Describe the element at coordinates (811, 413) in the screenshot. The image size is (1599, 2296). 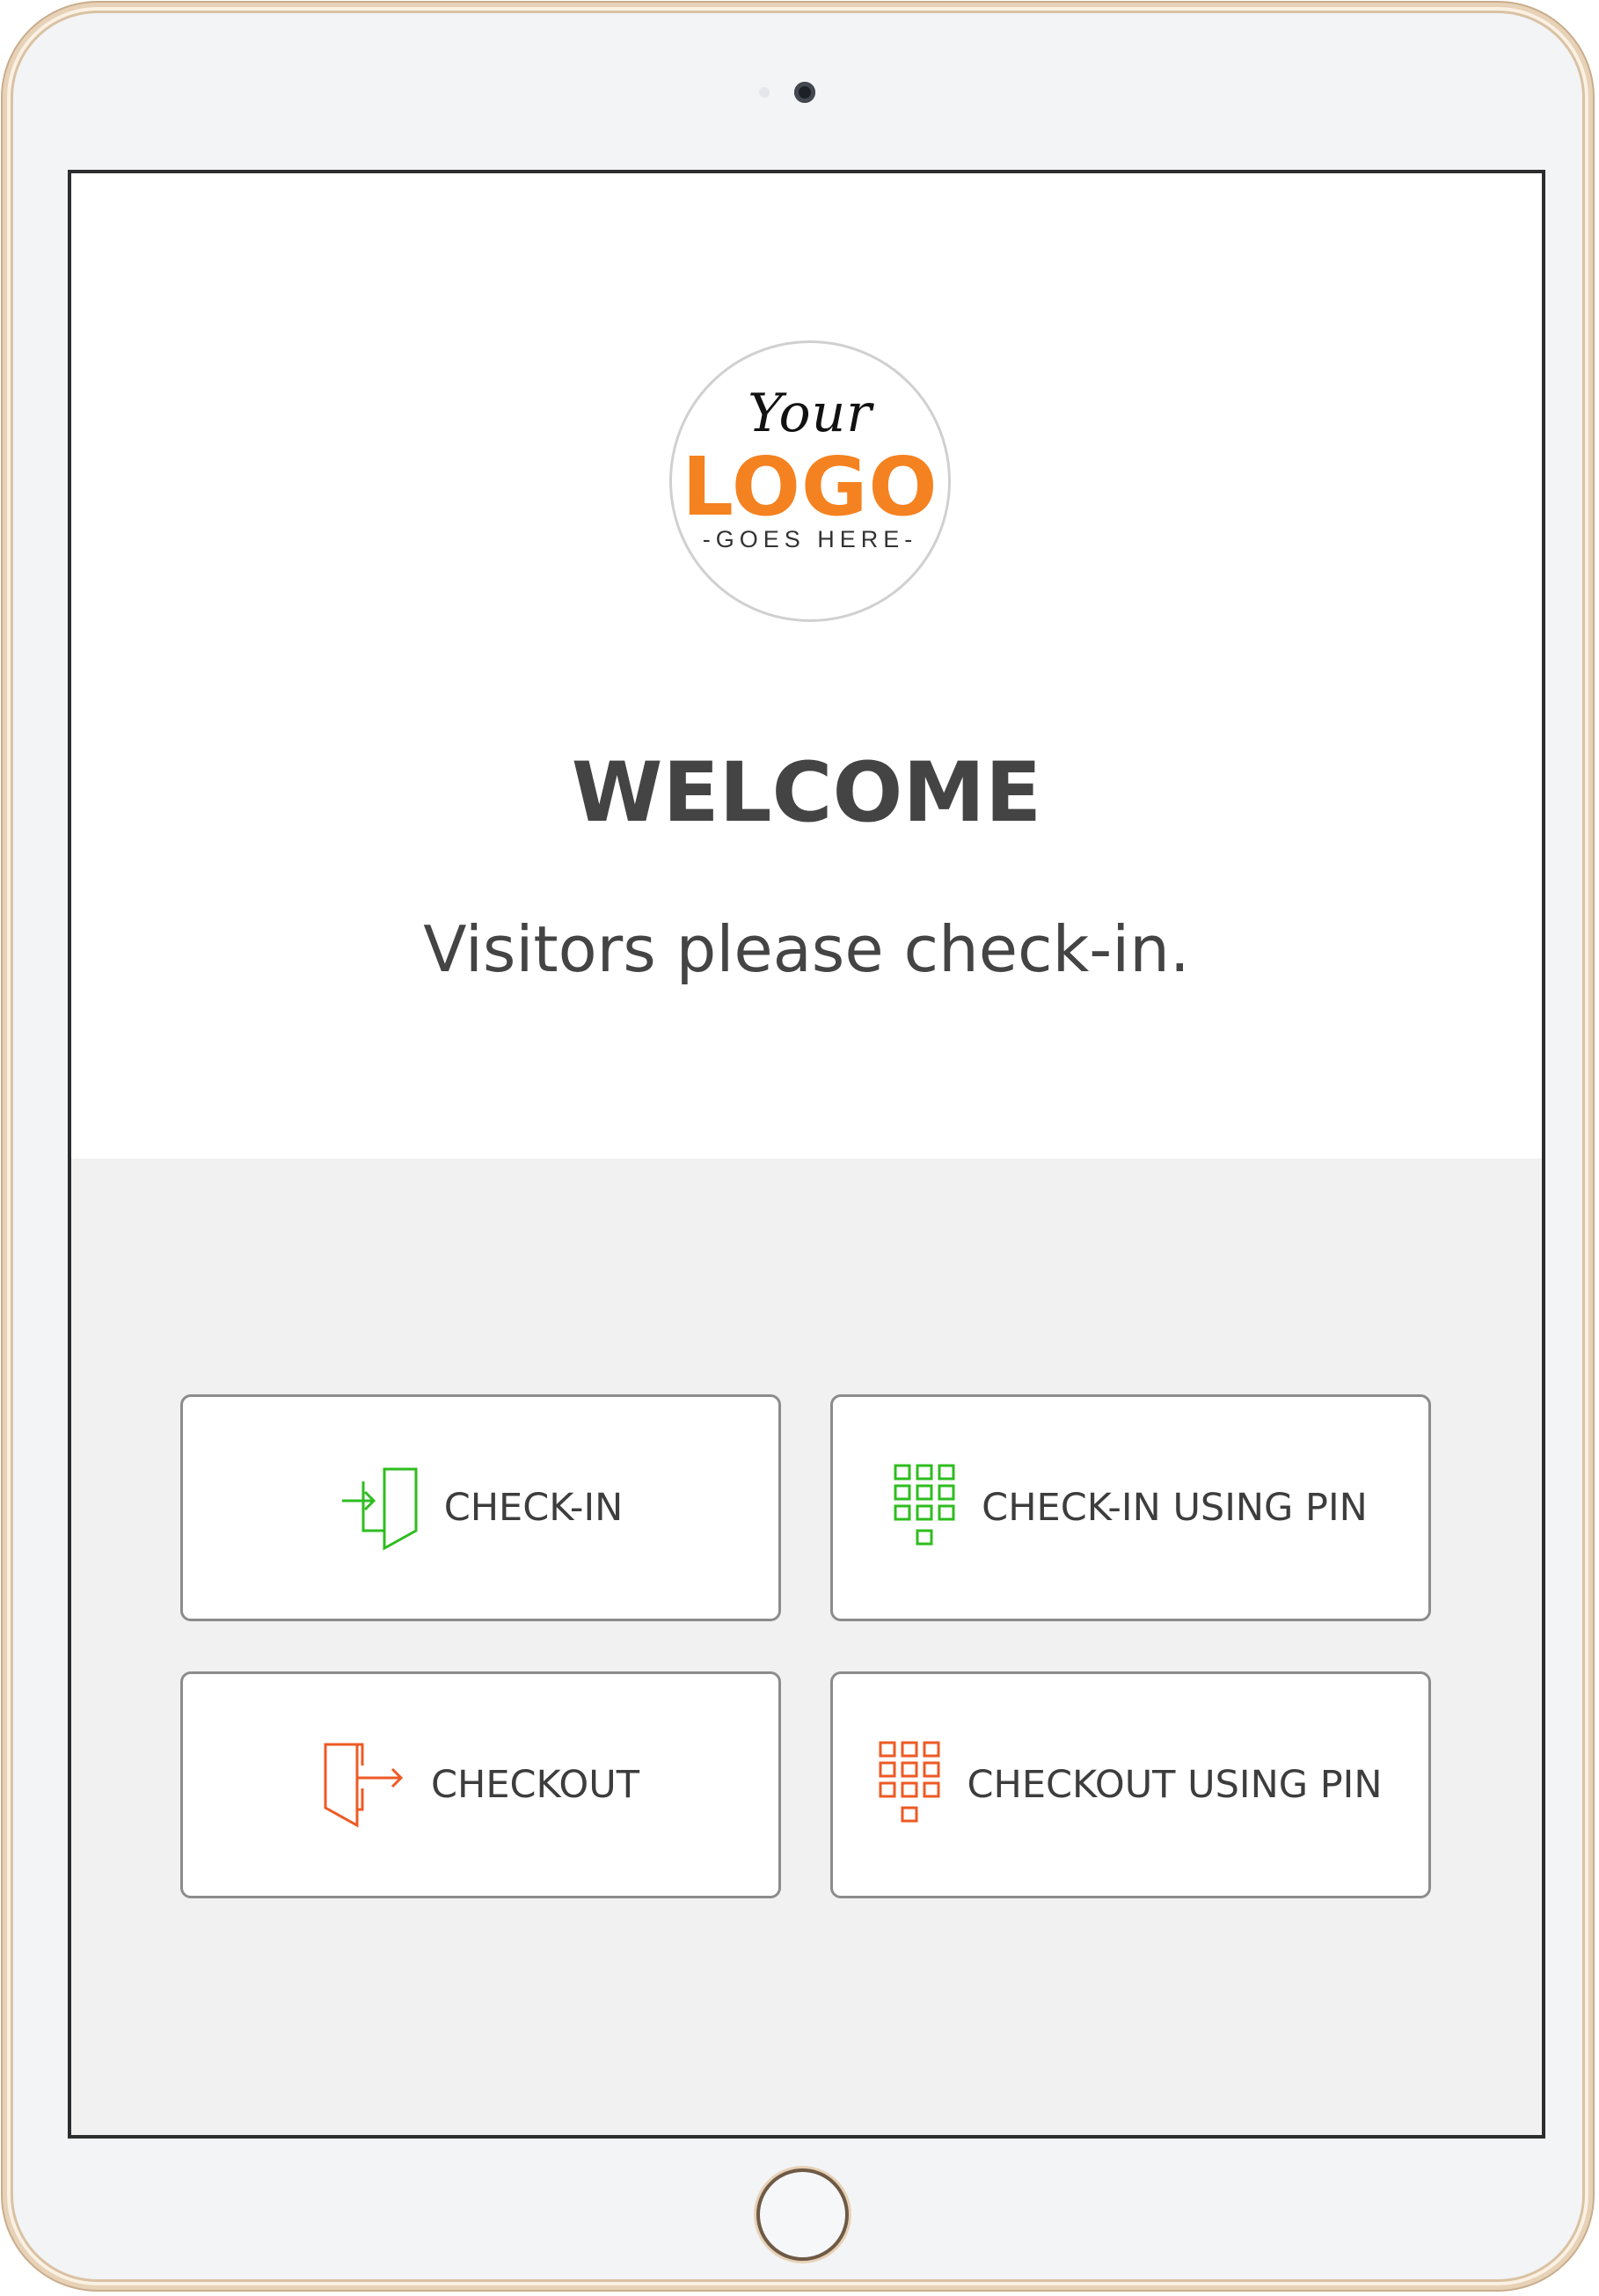
I see `logo-line-your: Your` at that location.